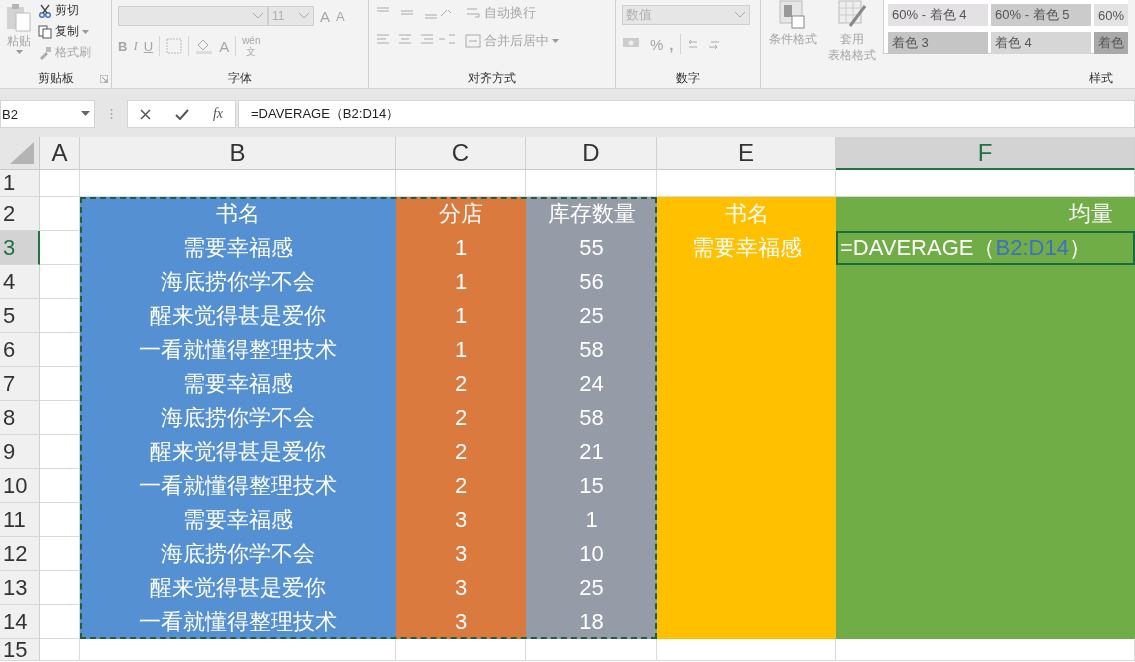 The image size is (1135, 662). What do you see at coordinates (20, 350) in the screenshot?
I see `row-header: 6` at bounding box center [20, 350].